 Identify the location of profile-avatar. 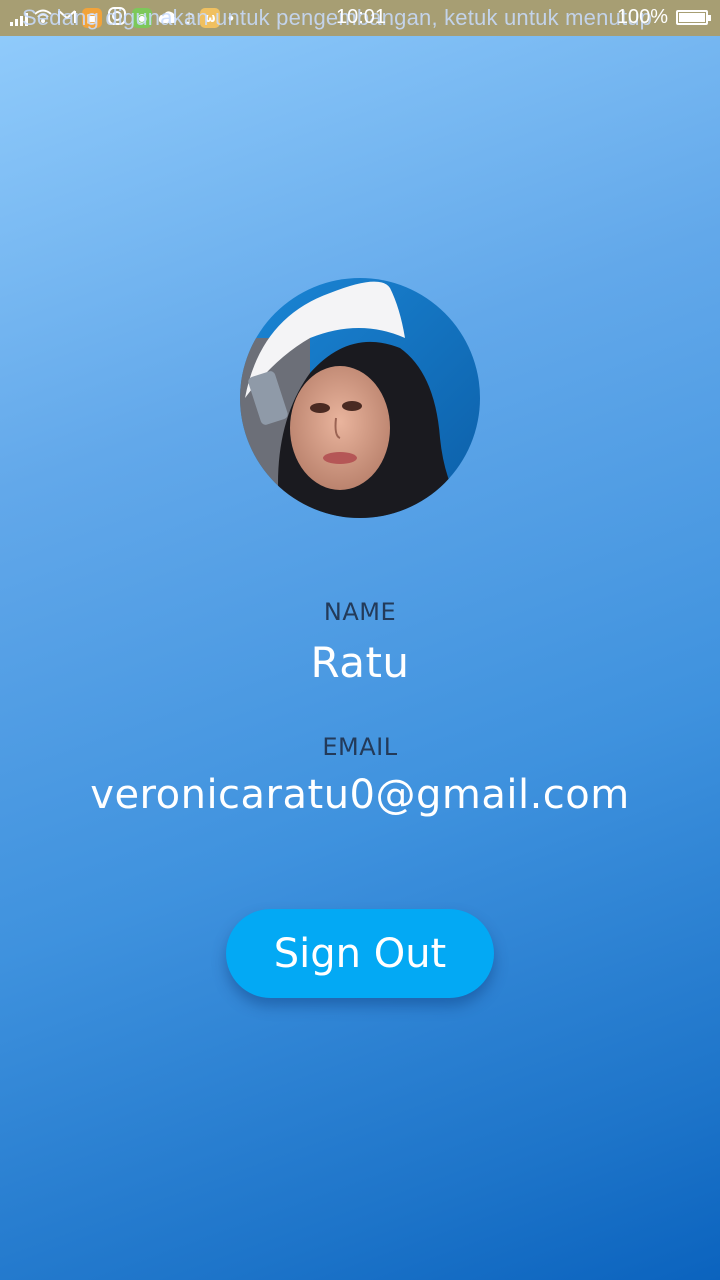
(360, 398).